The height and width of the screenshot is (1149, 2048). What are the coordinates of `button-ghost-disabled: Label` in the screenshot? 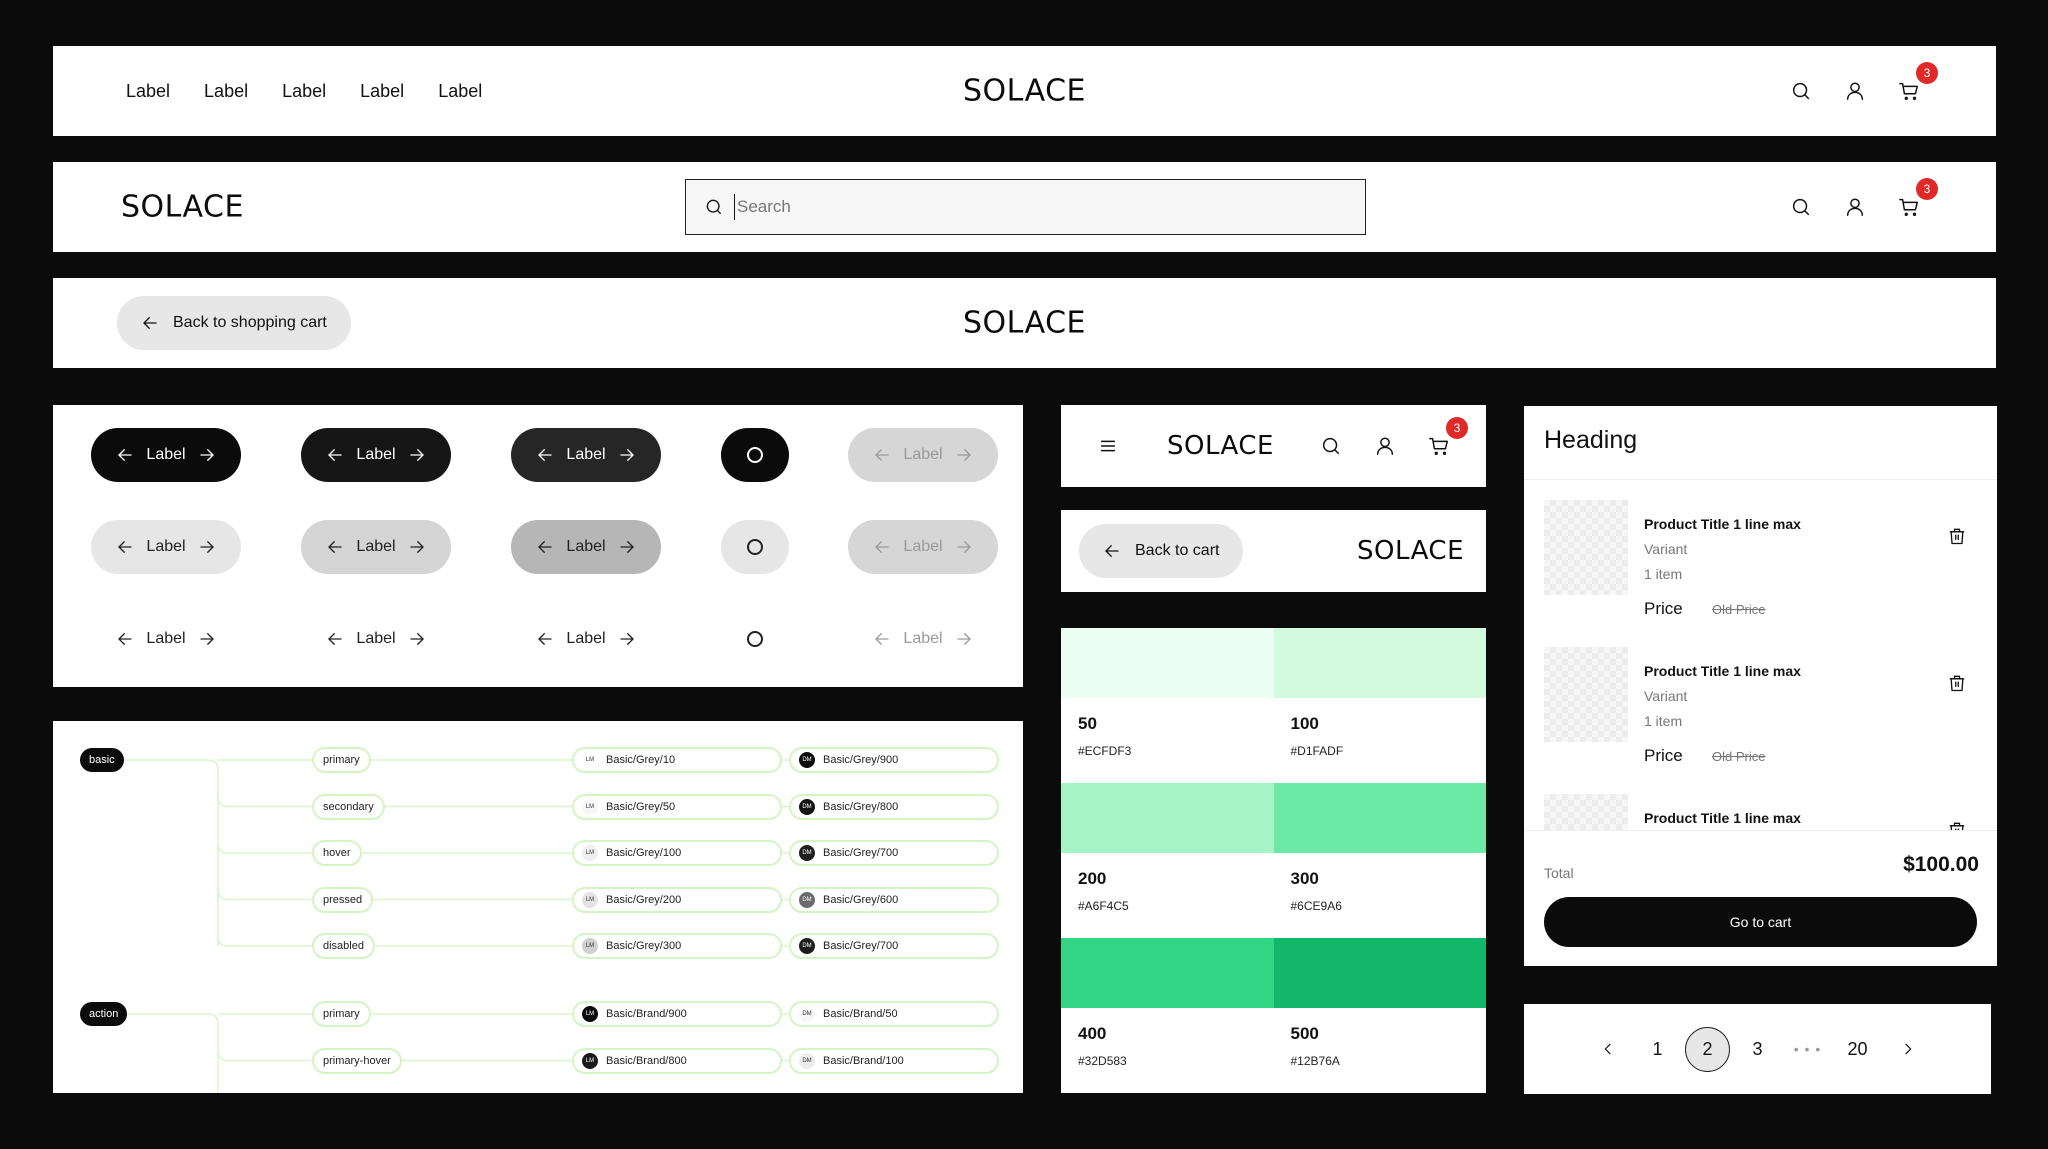 It's located at (923, 639).